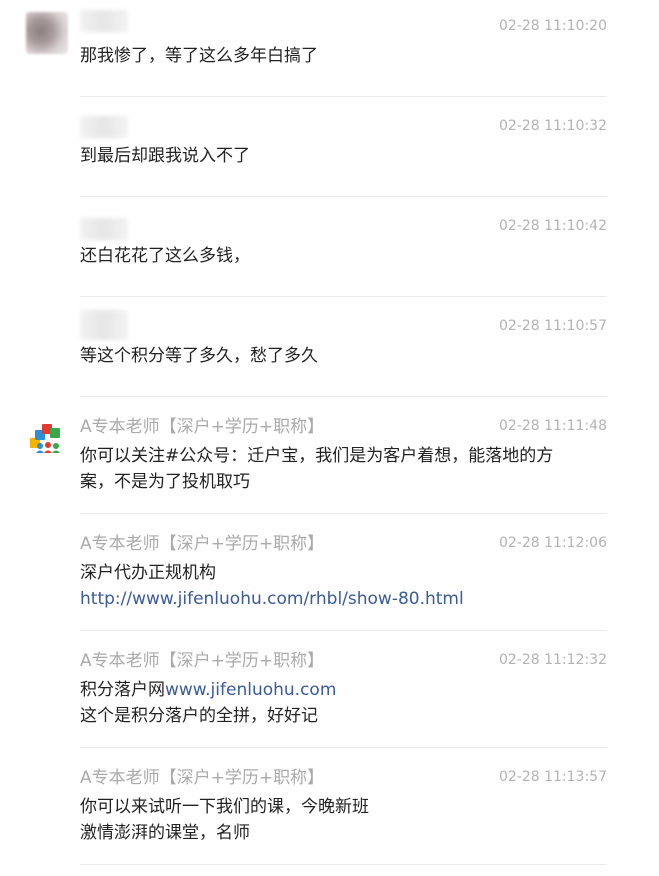 Image resolution: width=659 pixels, height=876 pixels. Describe the element at coordinates (340, 703) in the screenshot. I see `message-text: 积分落户网www.jifenluohu.com 这个是积分落户的全拼，好好记` at that location.